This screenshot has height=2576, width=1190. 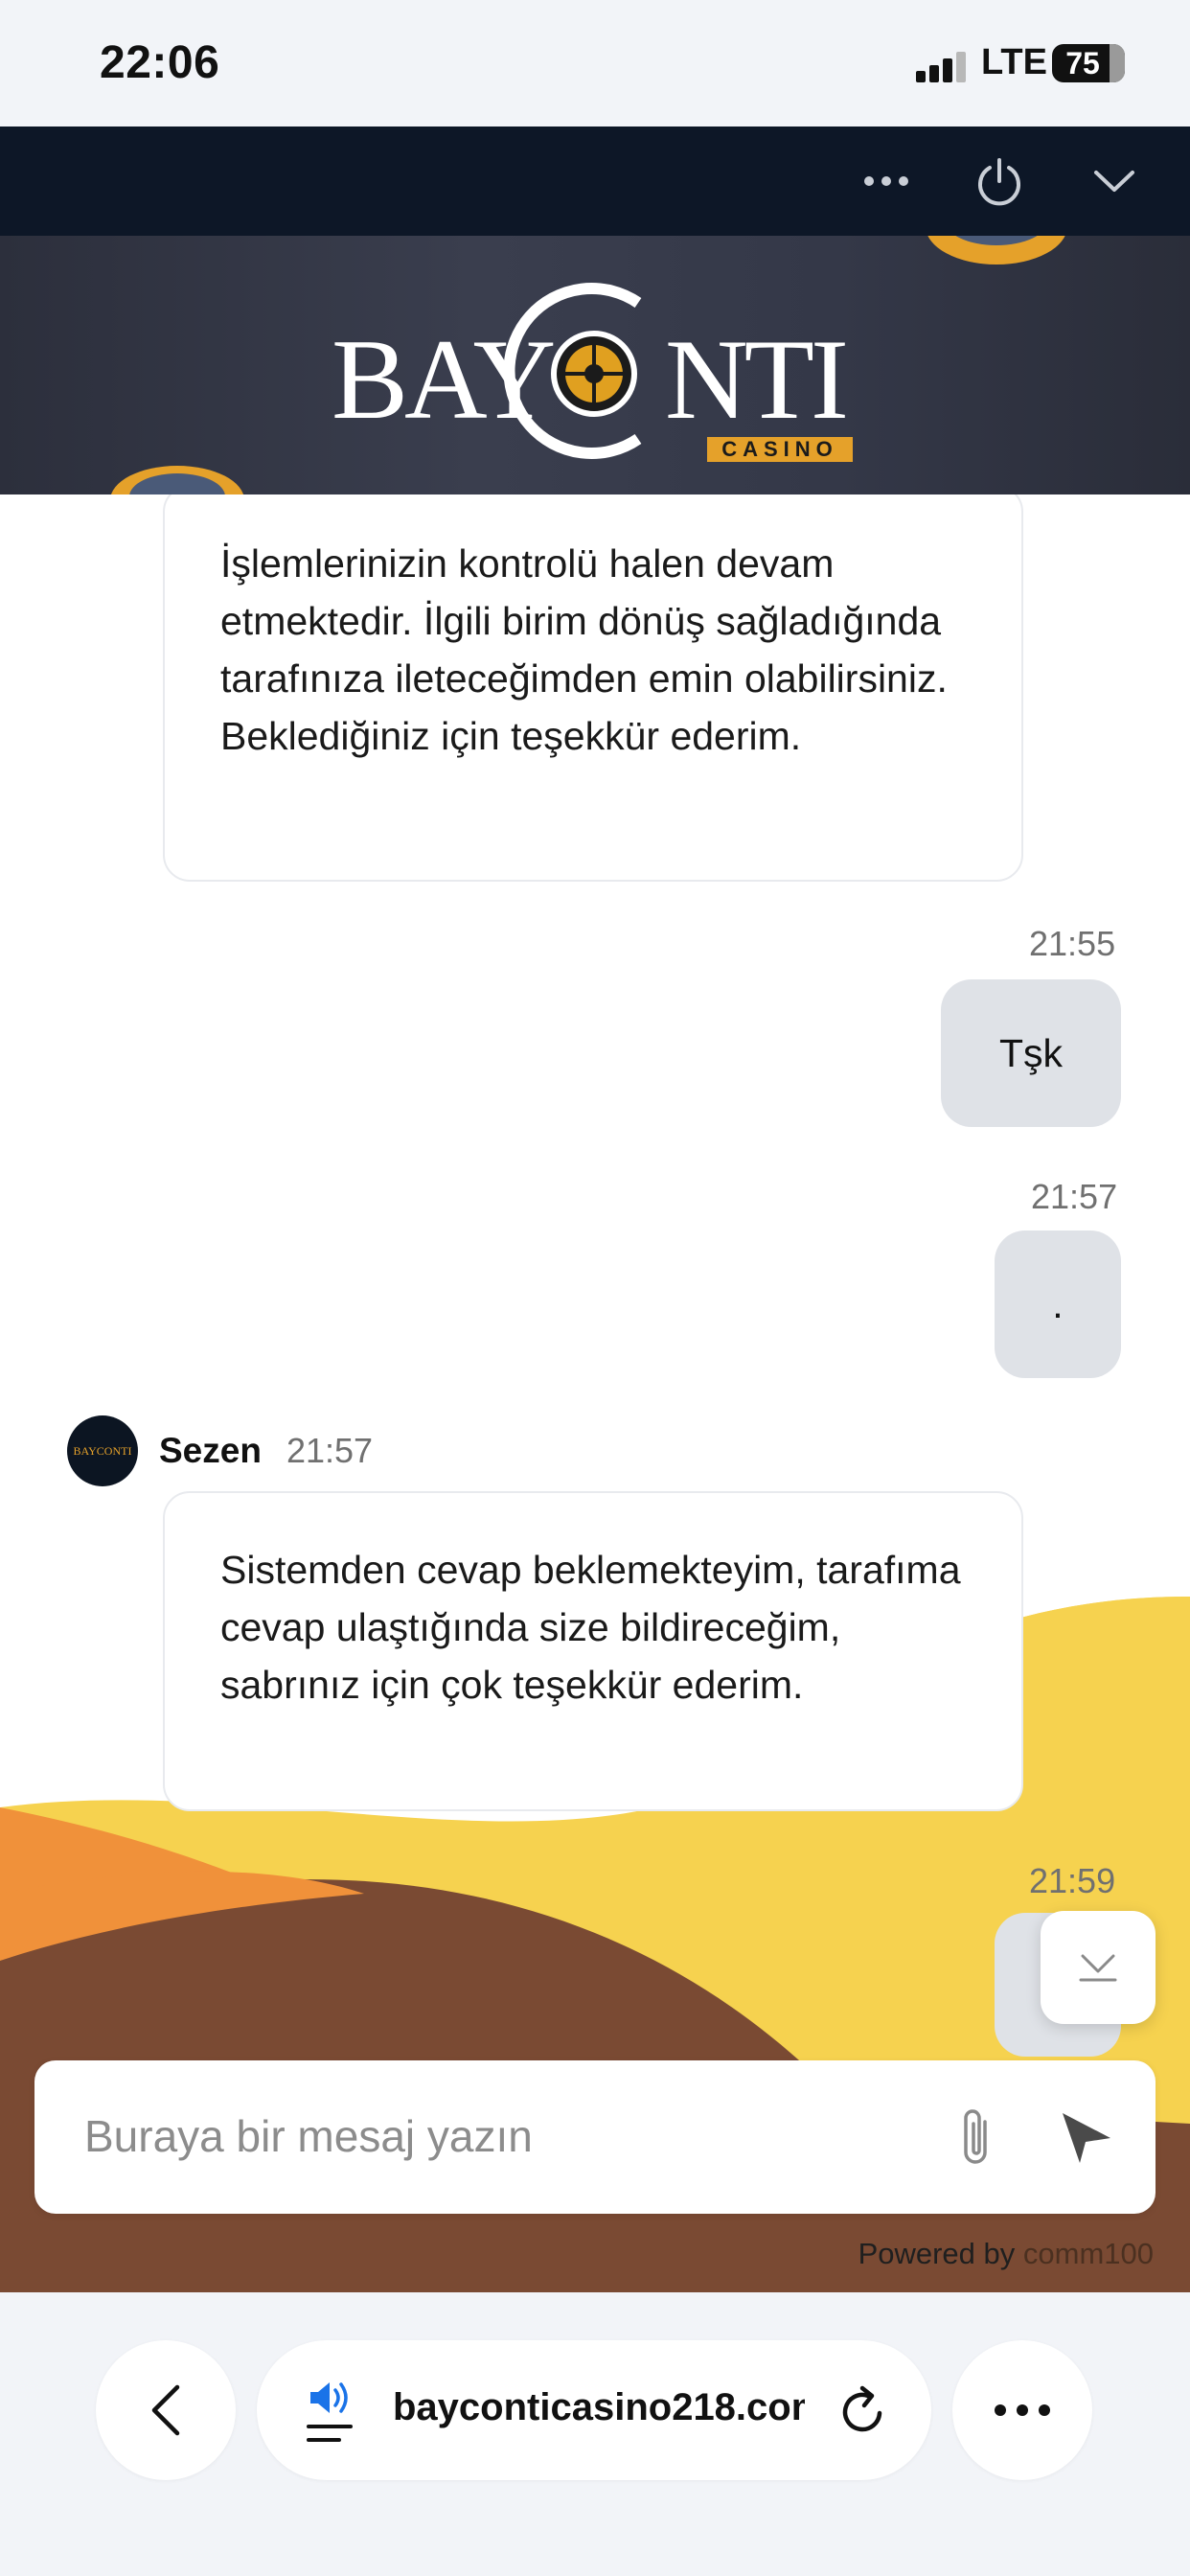 What do you see at coordinates (160, 63) in the screenshot?
I see `status-time: 22:06` at bounding box center [160, 63].